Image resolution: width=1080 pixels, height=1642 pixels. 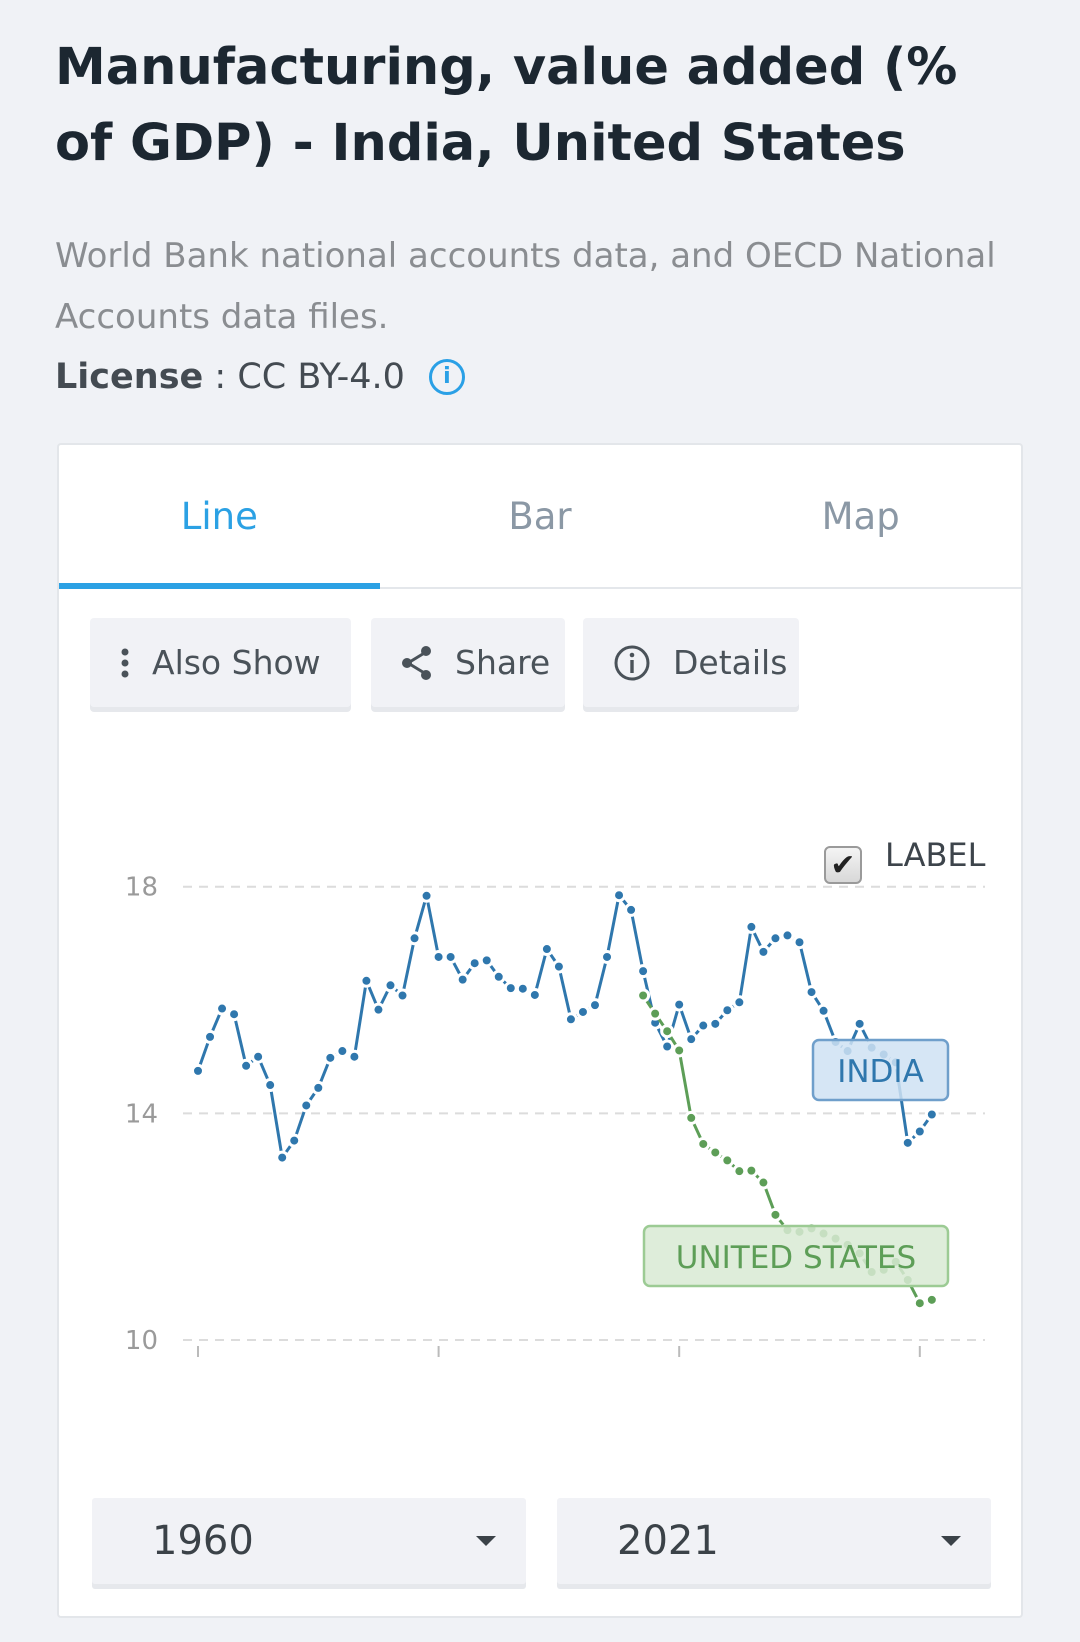 What do you see at coordinates (880, 1072) in the screenshot?
I see `series-label: INDIA` at bounding box center [880, 1072].